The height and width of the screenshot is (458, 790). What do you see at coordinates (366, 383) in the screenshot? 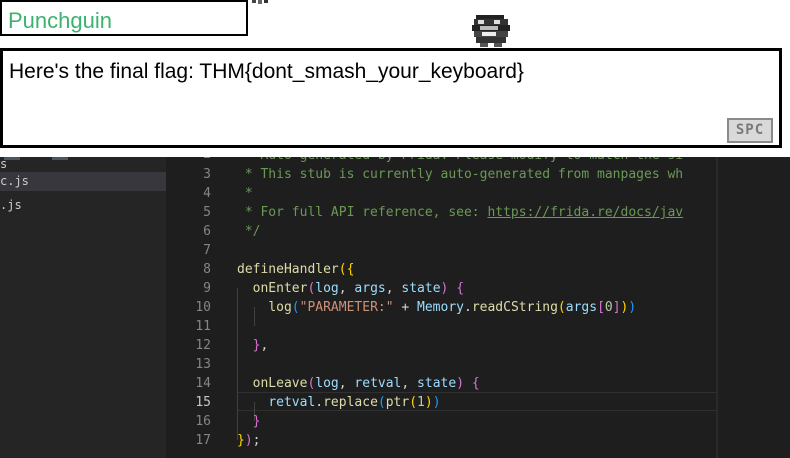
I see `code-line: onLeave(log, retval, state) {` at bounding box center [366, 383].